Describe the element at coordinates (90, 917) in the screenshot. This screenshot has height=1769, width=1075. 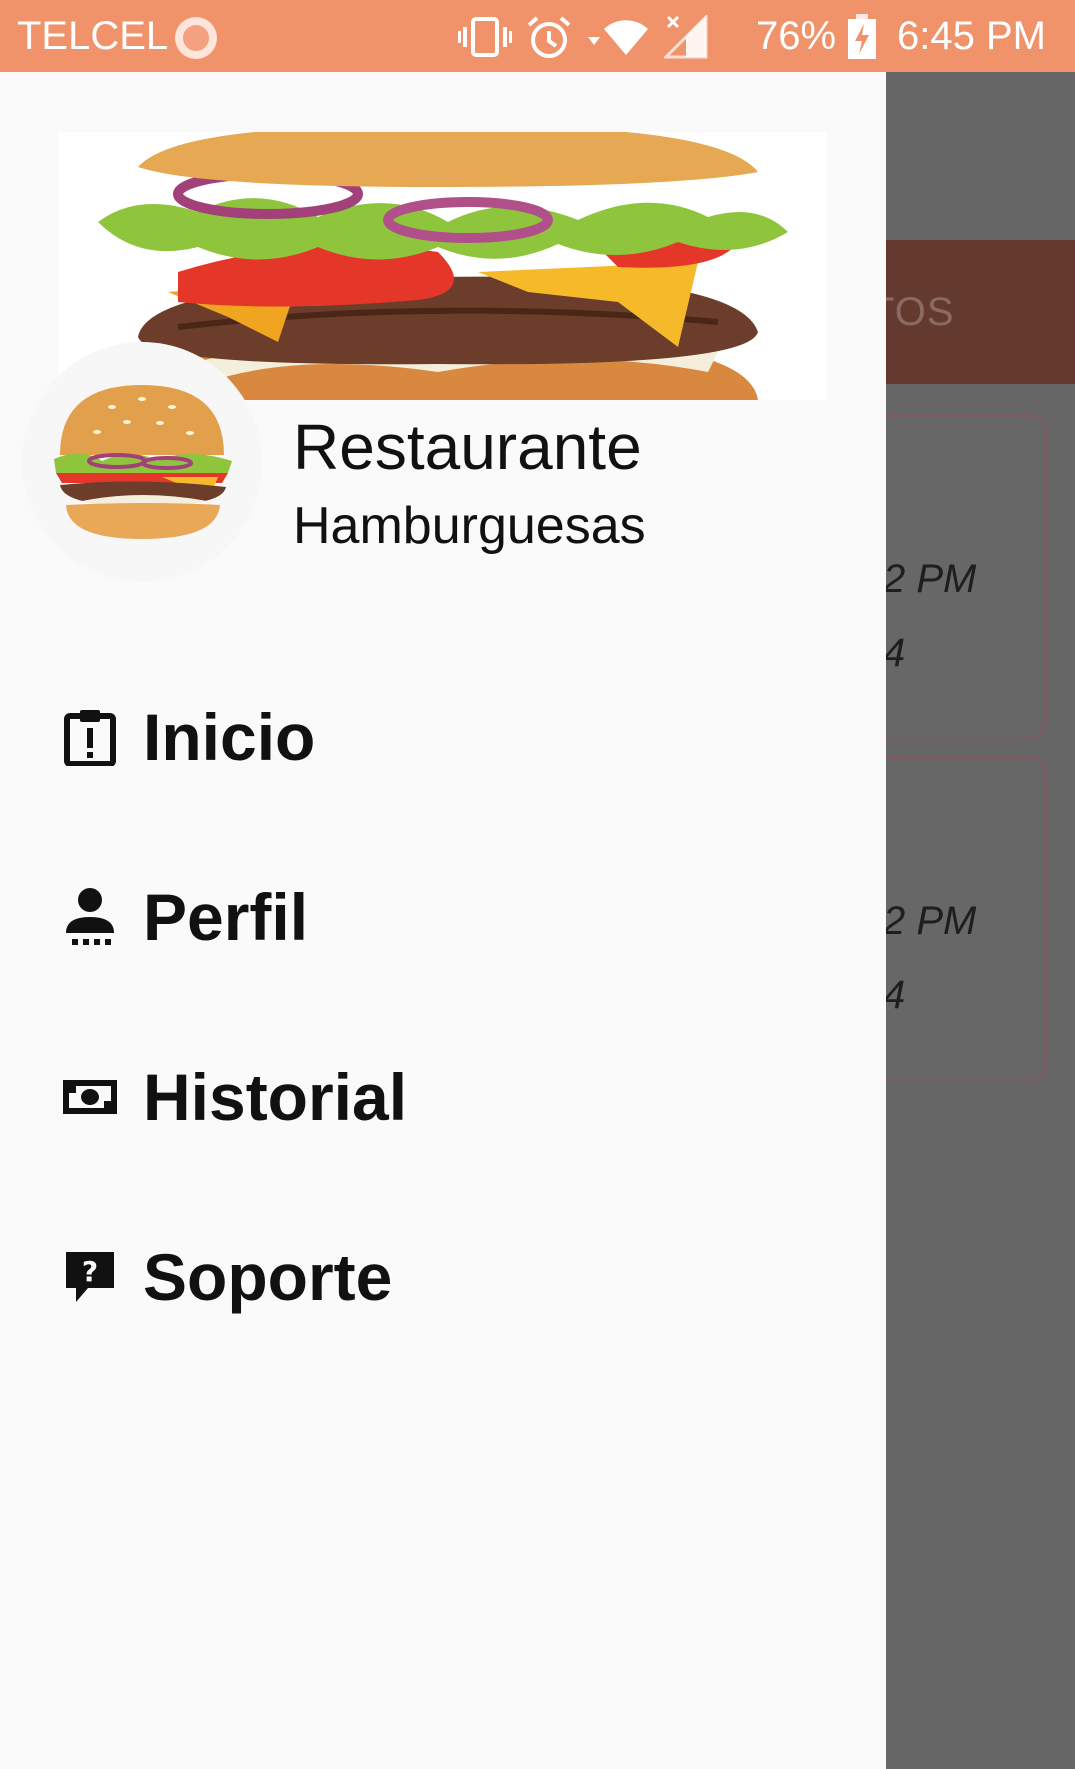
I see `person-icon` at that location.